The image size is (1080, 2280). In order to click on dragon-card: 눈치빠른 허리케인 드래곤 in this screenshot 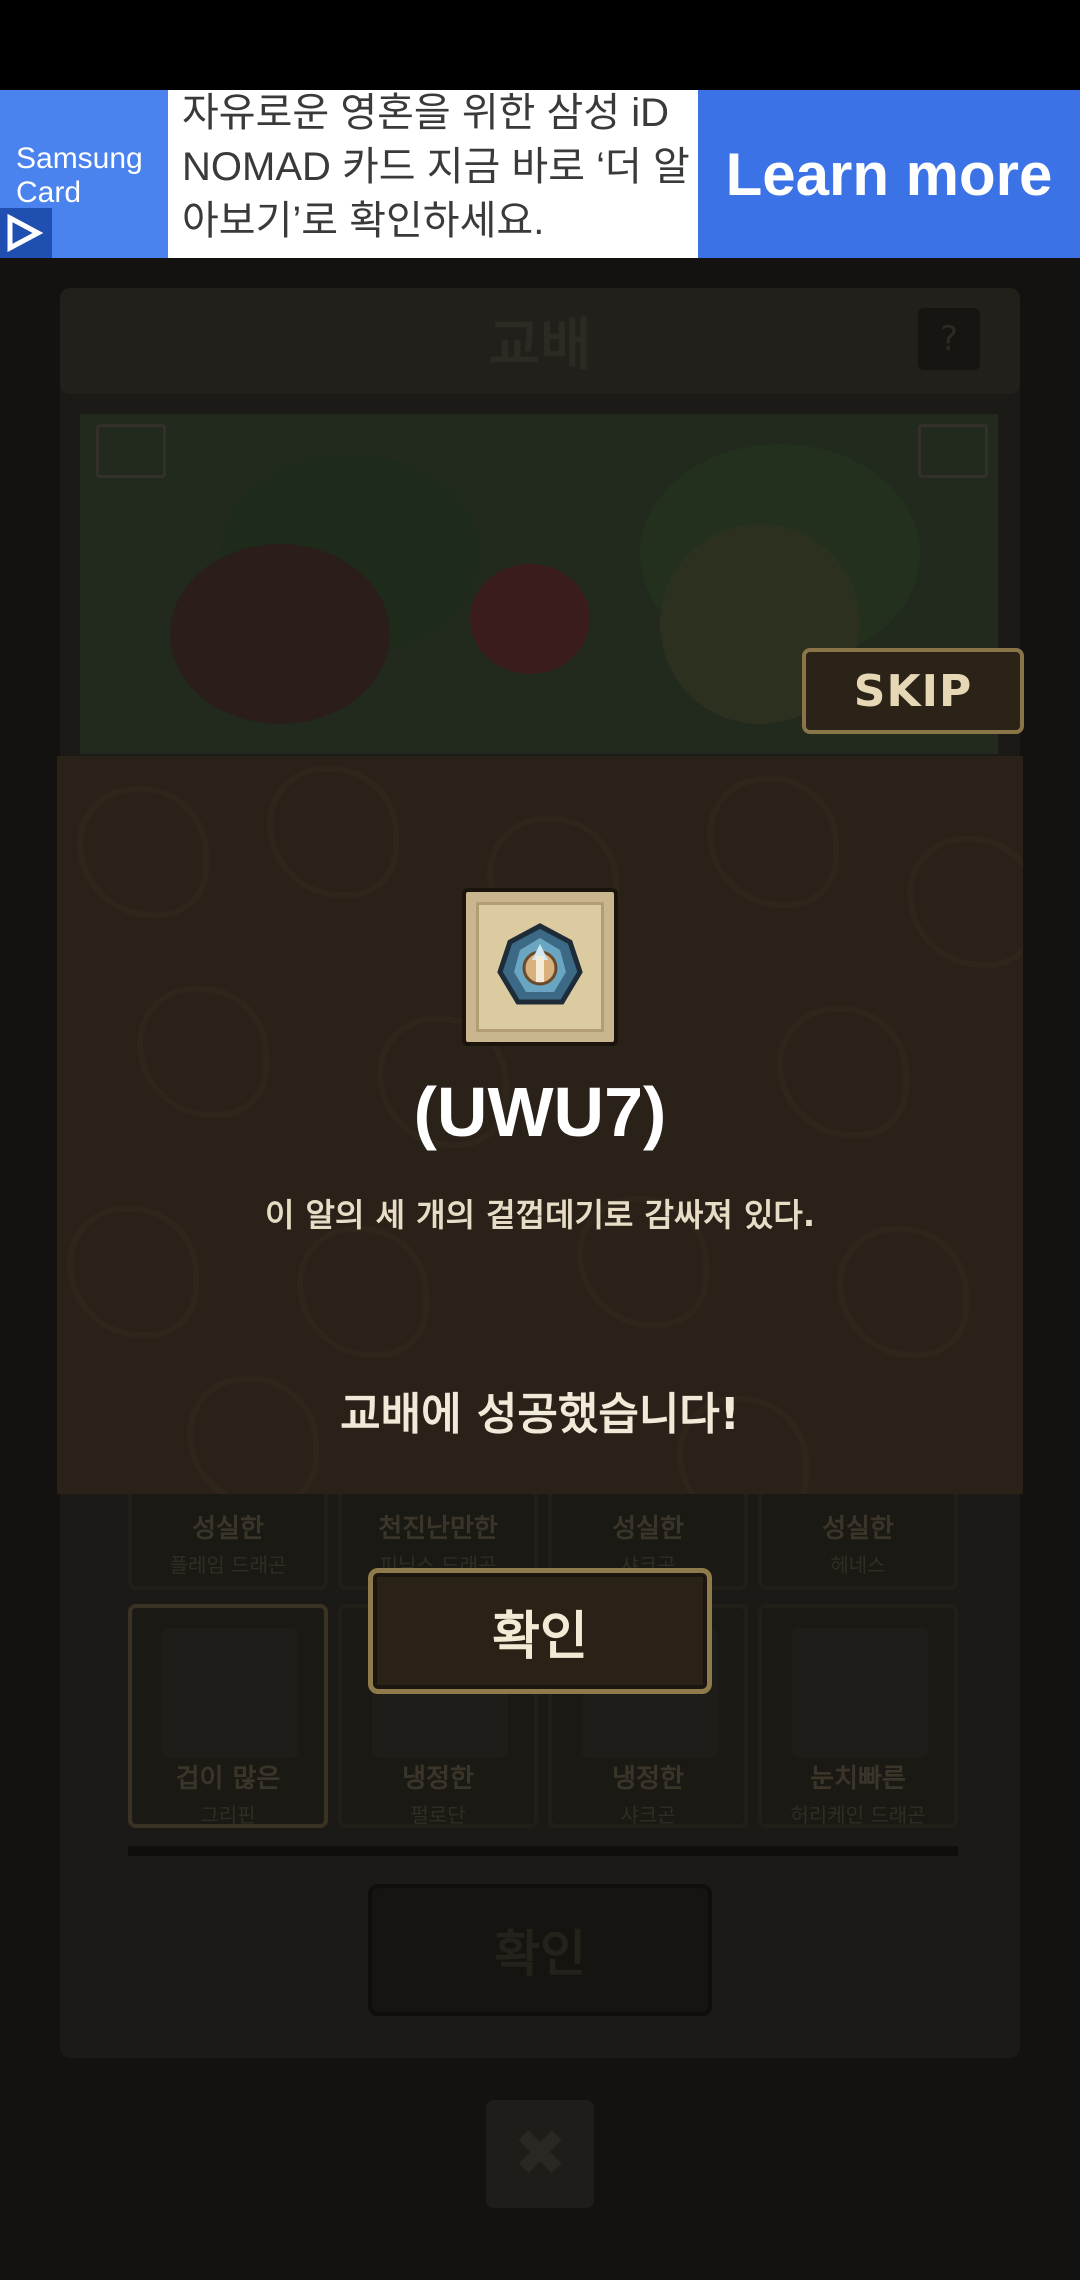, I will do `click(858, 1716)`.